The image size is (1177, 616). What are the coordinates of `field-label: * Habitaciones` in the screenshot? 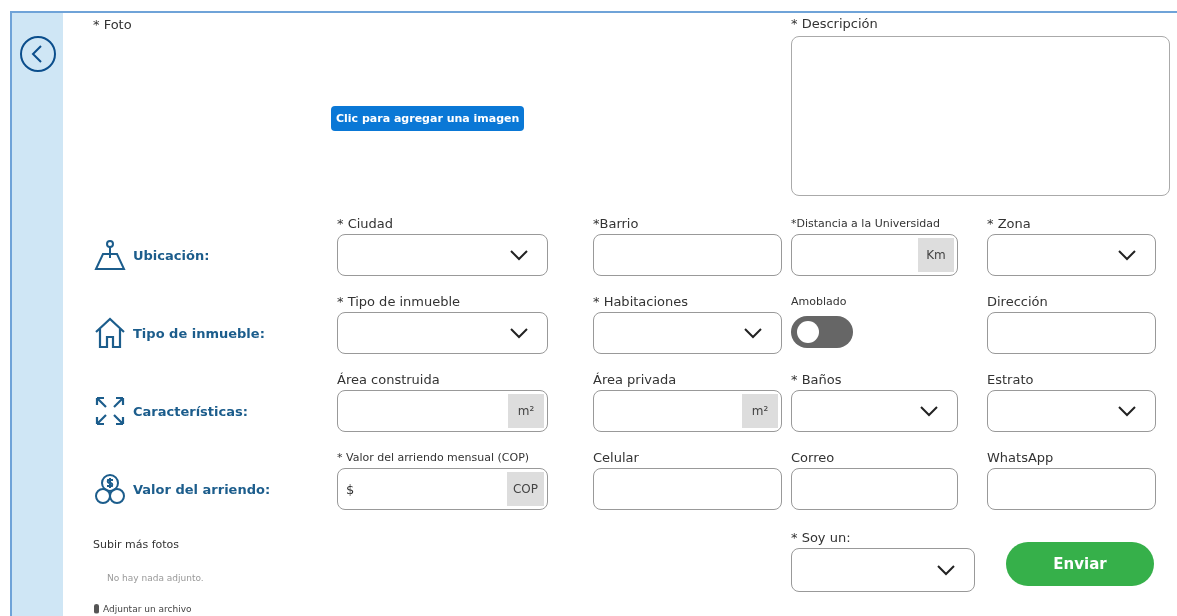 It's located at (641, 302).